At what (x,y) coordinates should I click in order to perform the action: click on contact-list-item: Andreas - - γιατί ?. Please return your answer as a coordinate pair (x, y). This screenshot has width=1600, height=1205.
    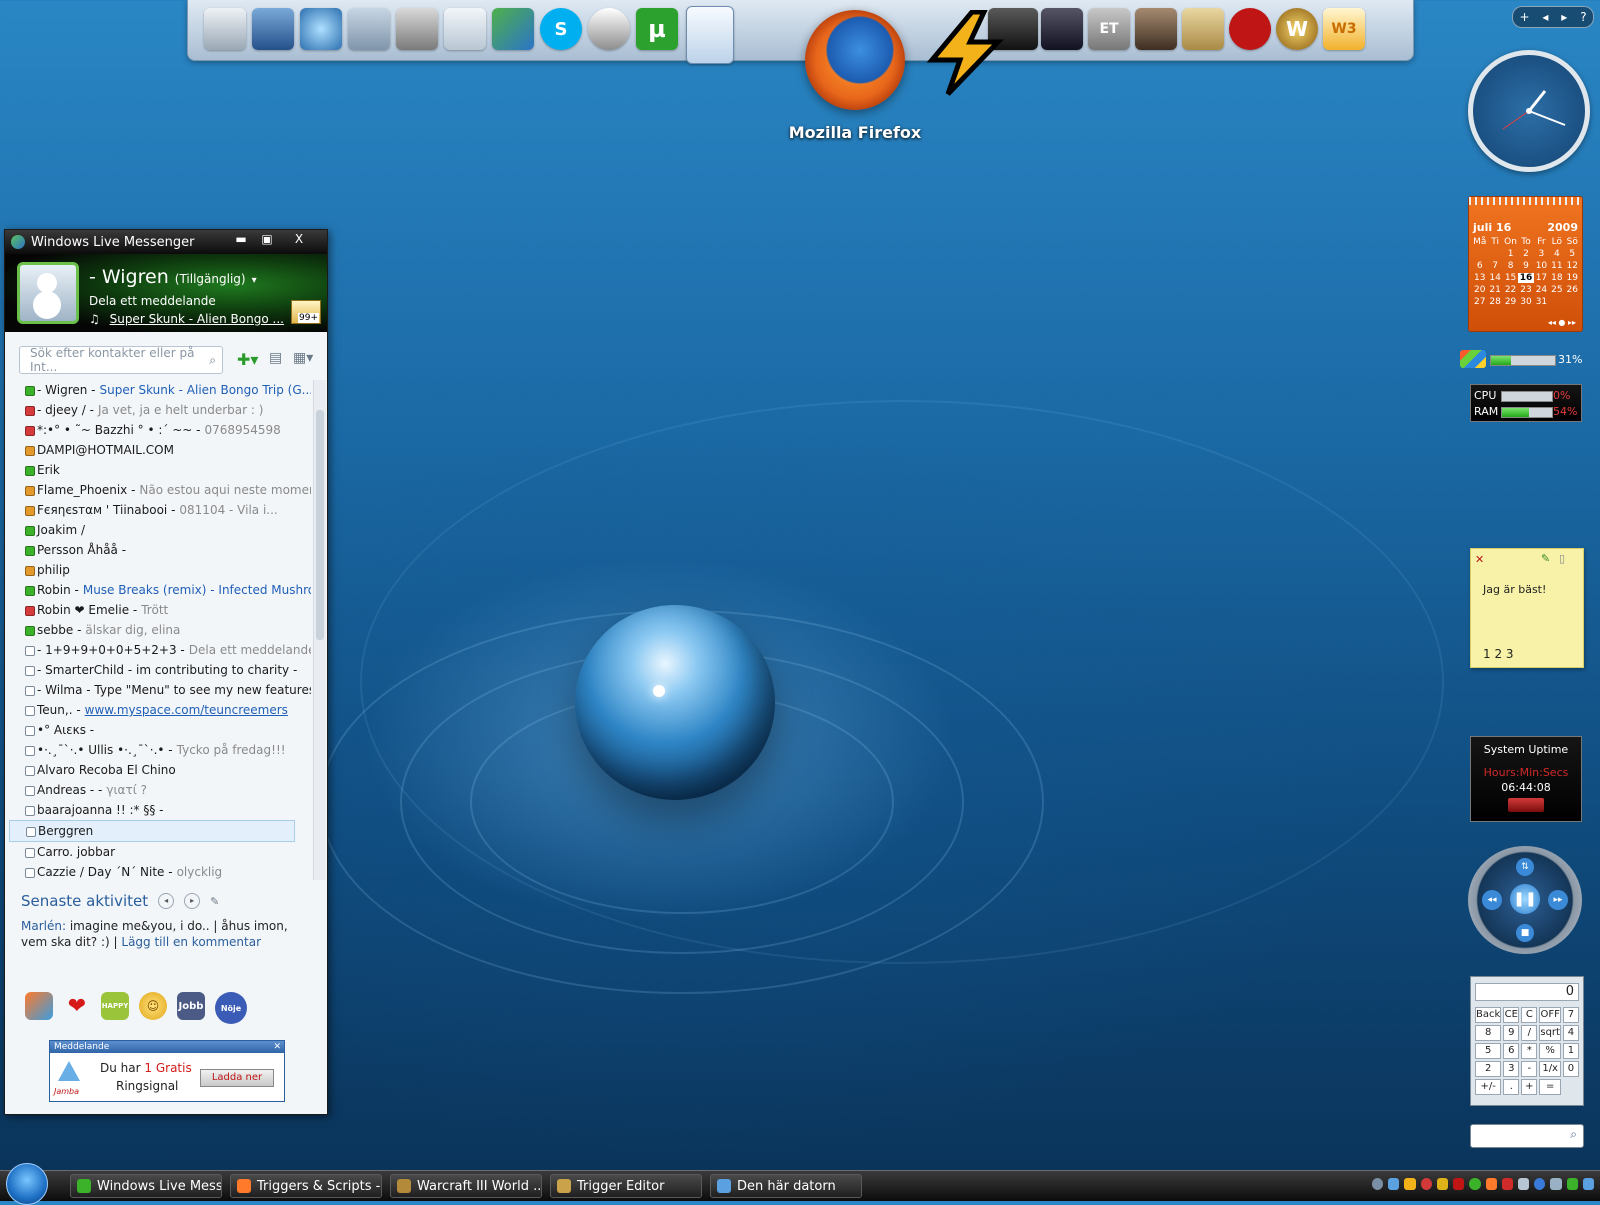
    Looking at the image, I should click on (158, 790).